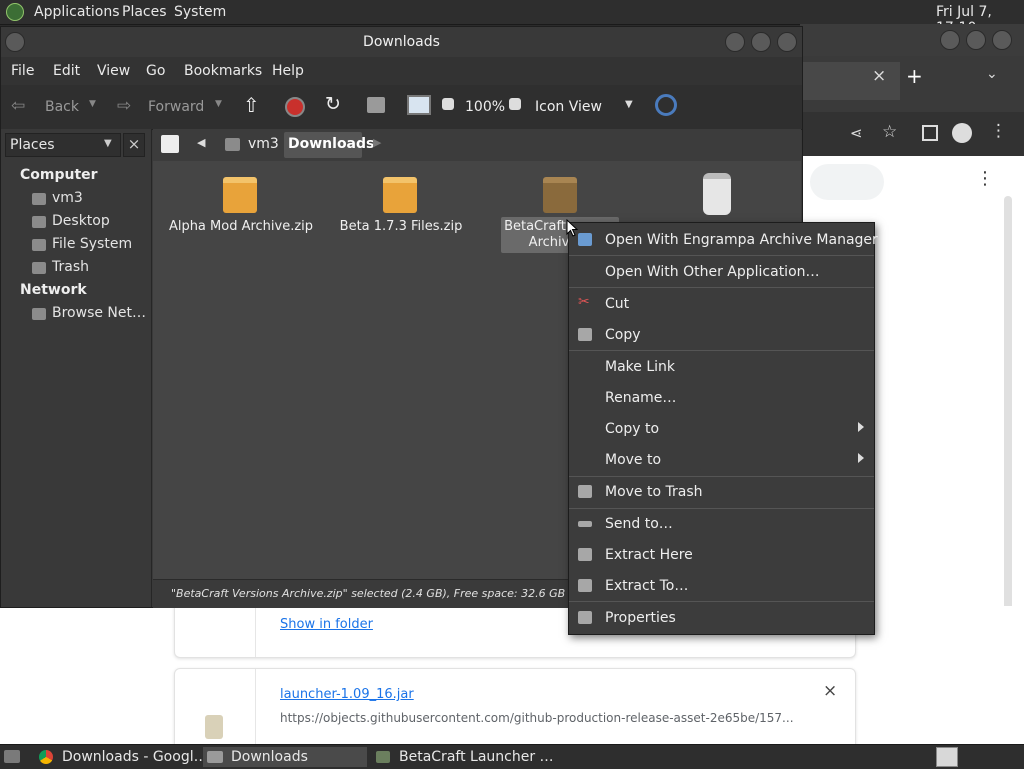 The width and height of the screenshot is (1024, 769). I want to click on menu-go: Go, so click(155, 71).